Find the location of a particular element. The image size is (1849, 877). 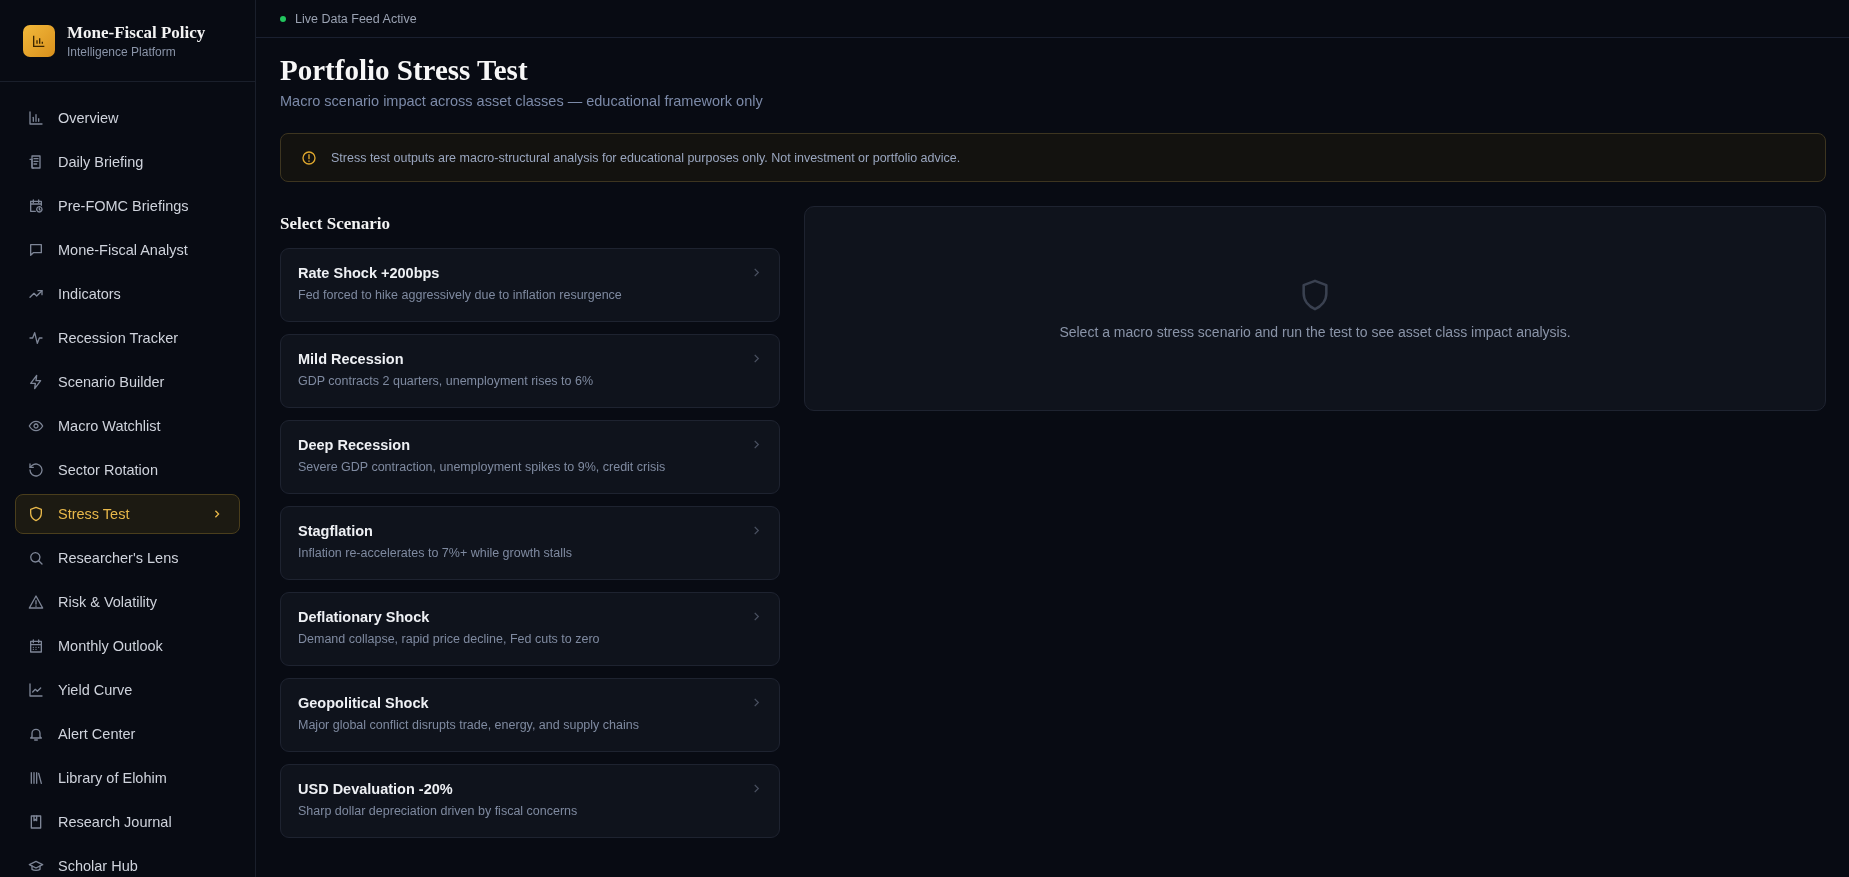

sidebar-item: Library of Elohim is located at coordinates (127, 778).